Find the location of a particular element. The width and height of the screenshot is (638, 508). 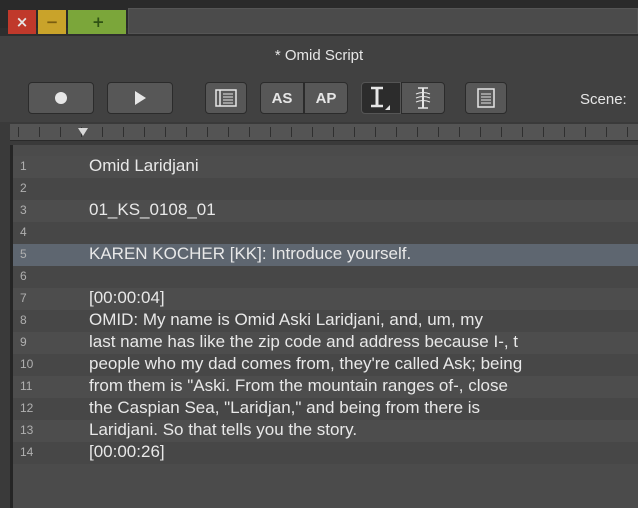

maximize-icon: + is located at coordinates (98, 22).